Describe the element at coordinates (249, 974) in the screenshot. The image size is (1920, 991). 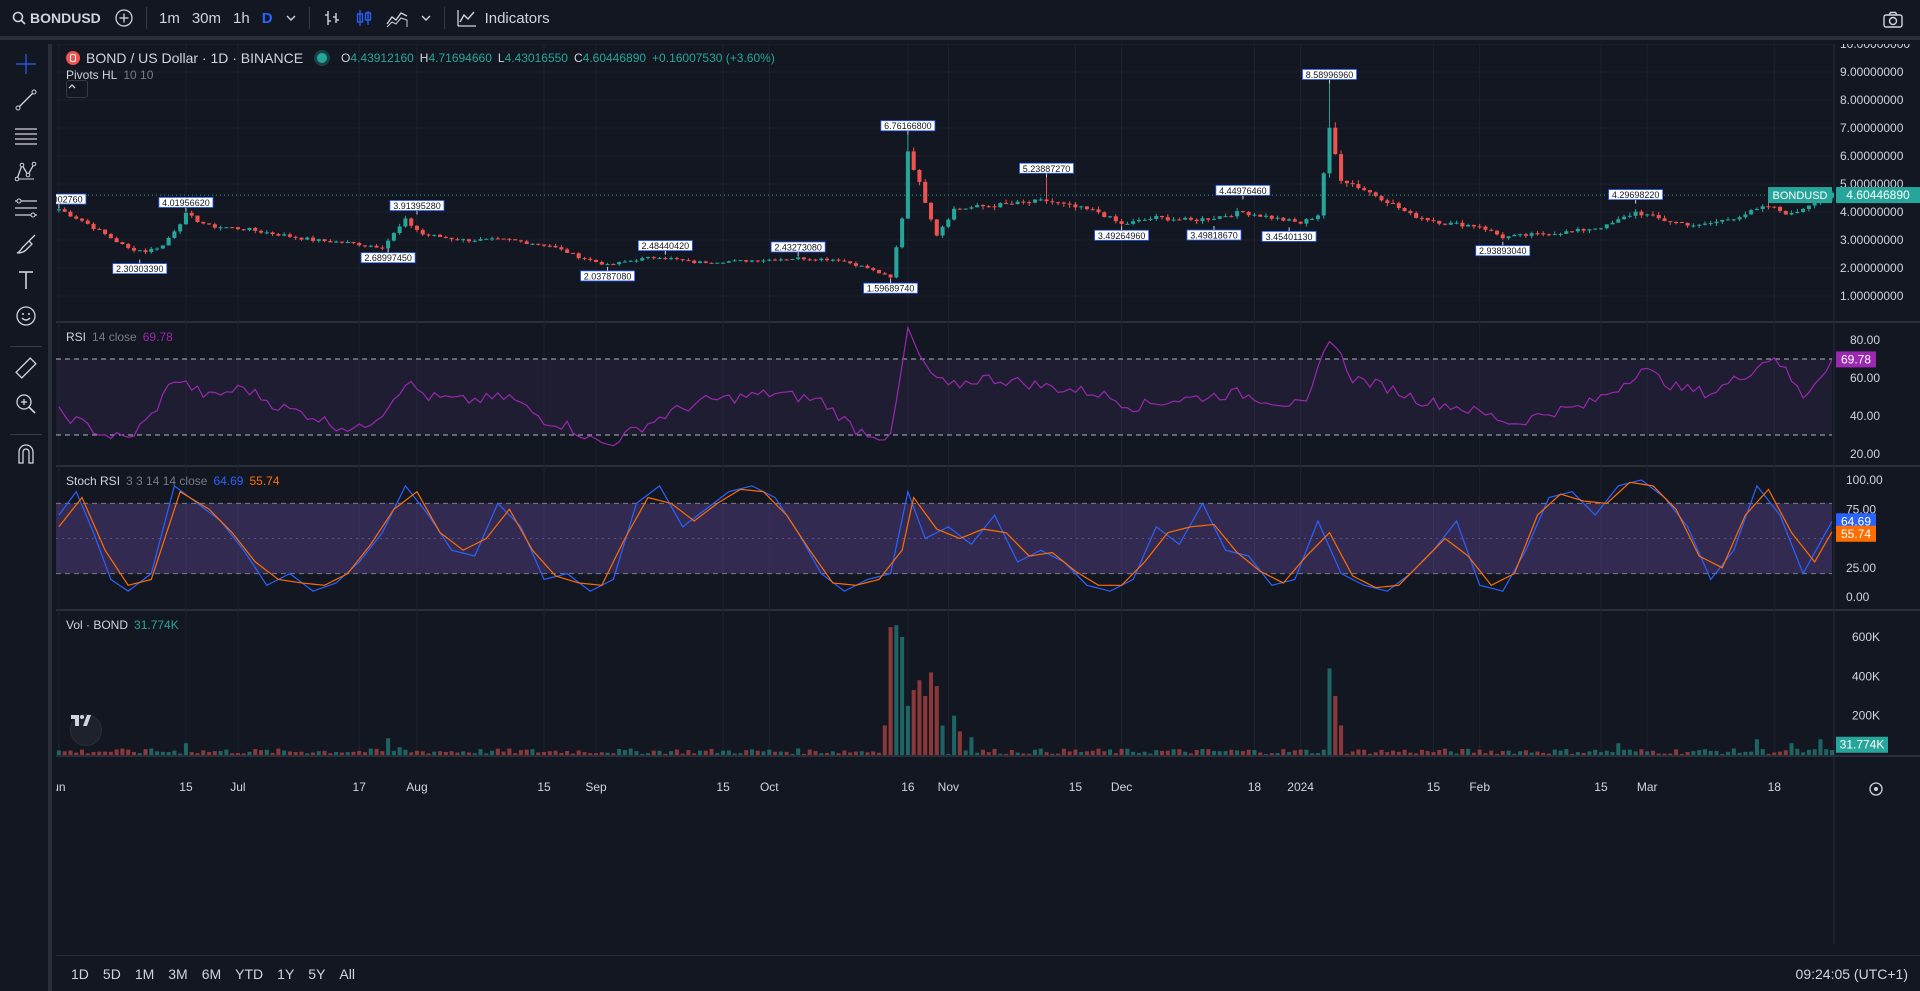
I see `range-ytd: YTD` at that location.